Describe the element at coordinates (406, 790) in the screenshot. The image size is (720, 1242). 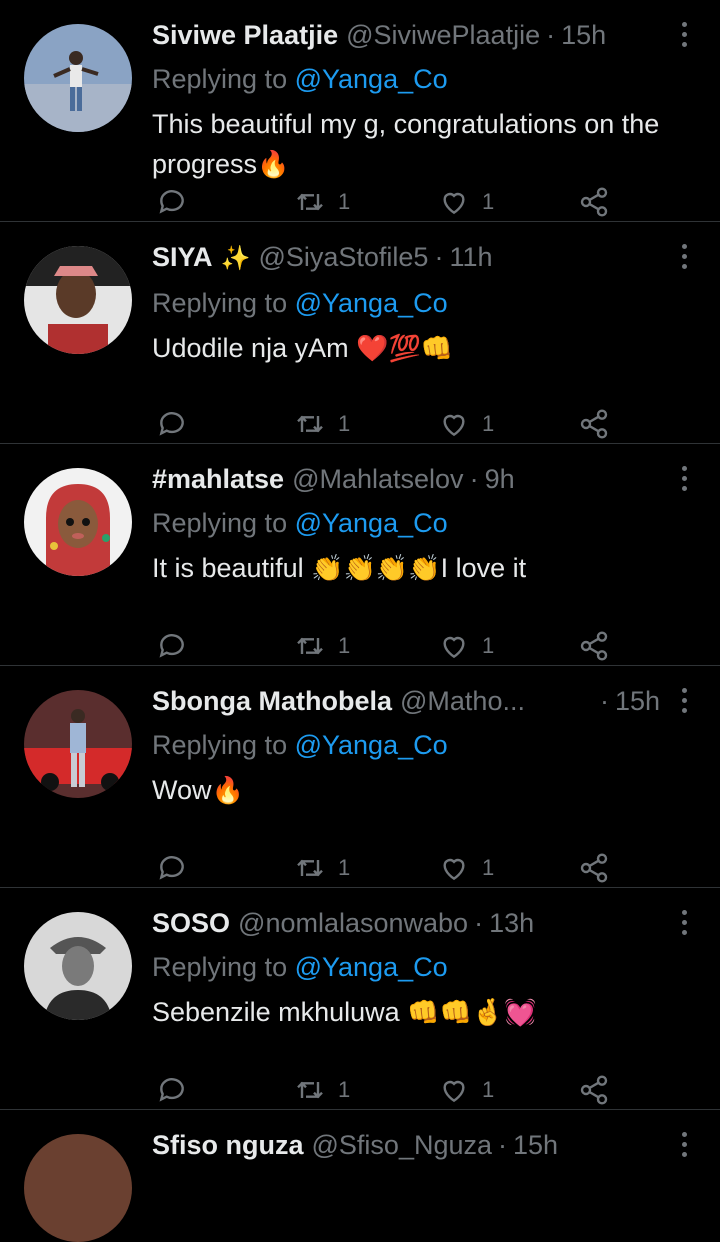
I see `tweet-text: Wow🔥` at that location.